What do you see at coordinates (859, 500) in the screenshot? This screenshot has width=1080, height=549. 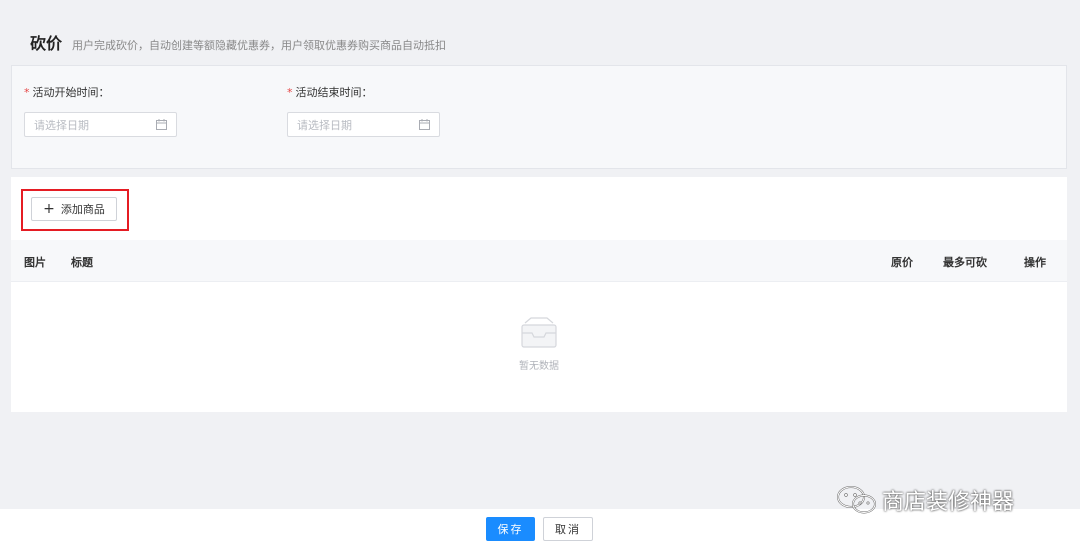 I see `wechat-icon` at bounding box center [859, 500].